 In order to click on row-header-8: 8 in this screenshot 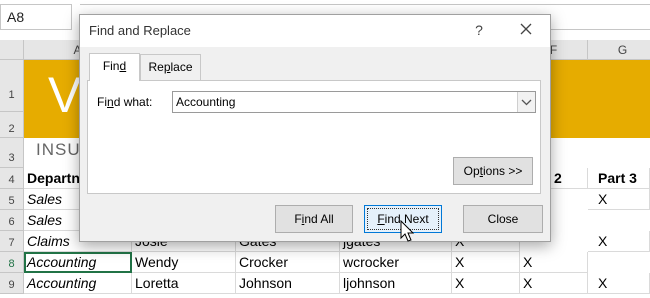, I will do `click(12, 262)`.